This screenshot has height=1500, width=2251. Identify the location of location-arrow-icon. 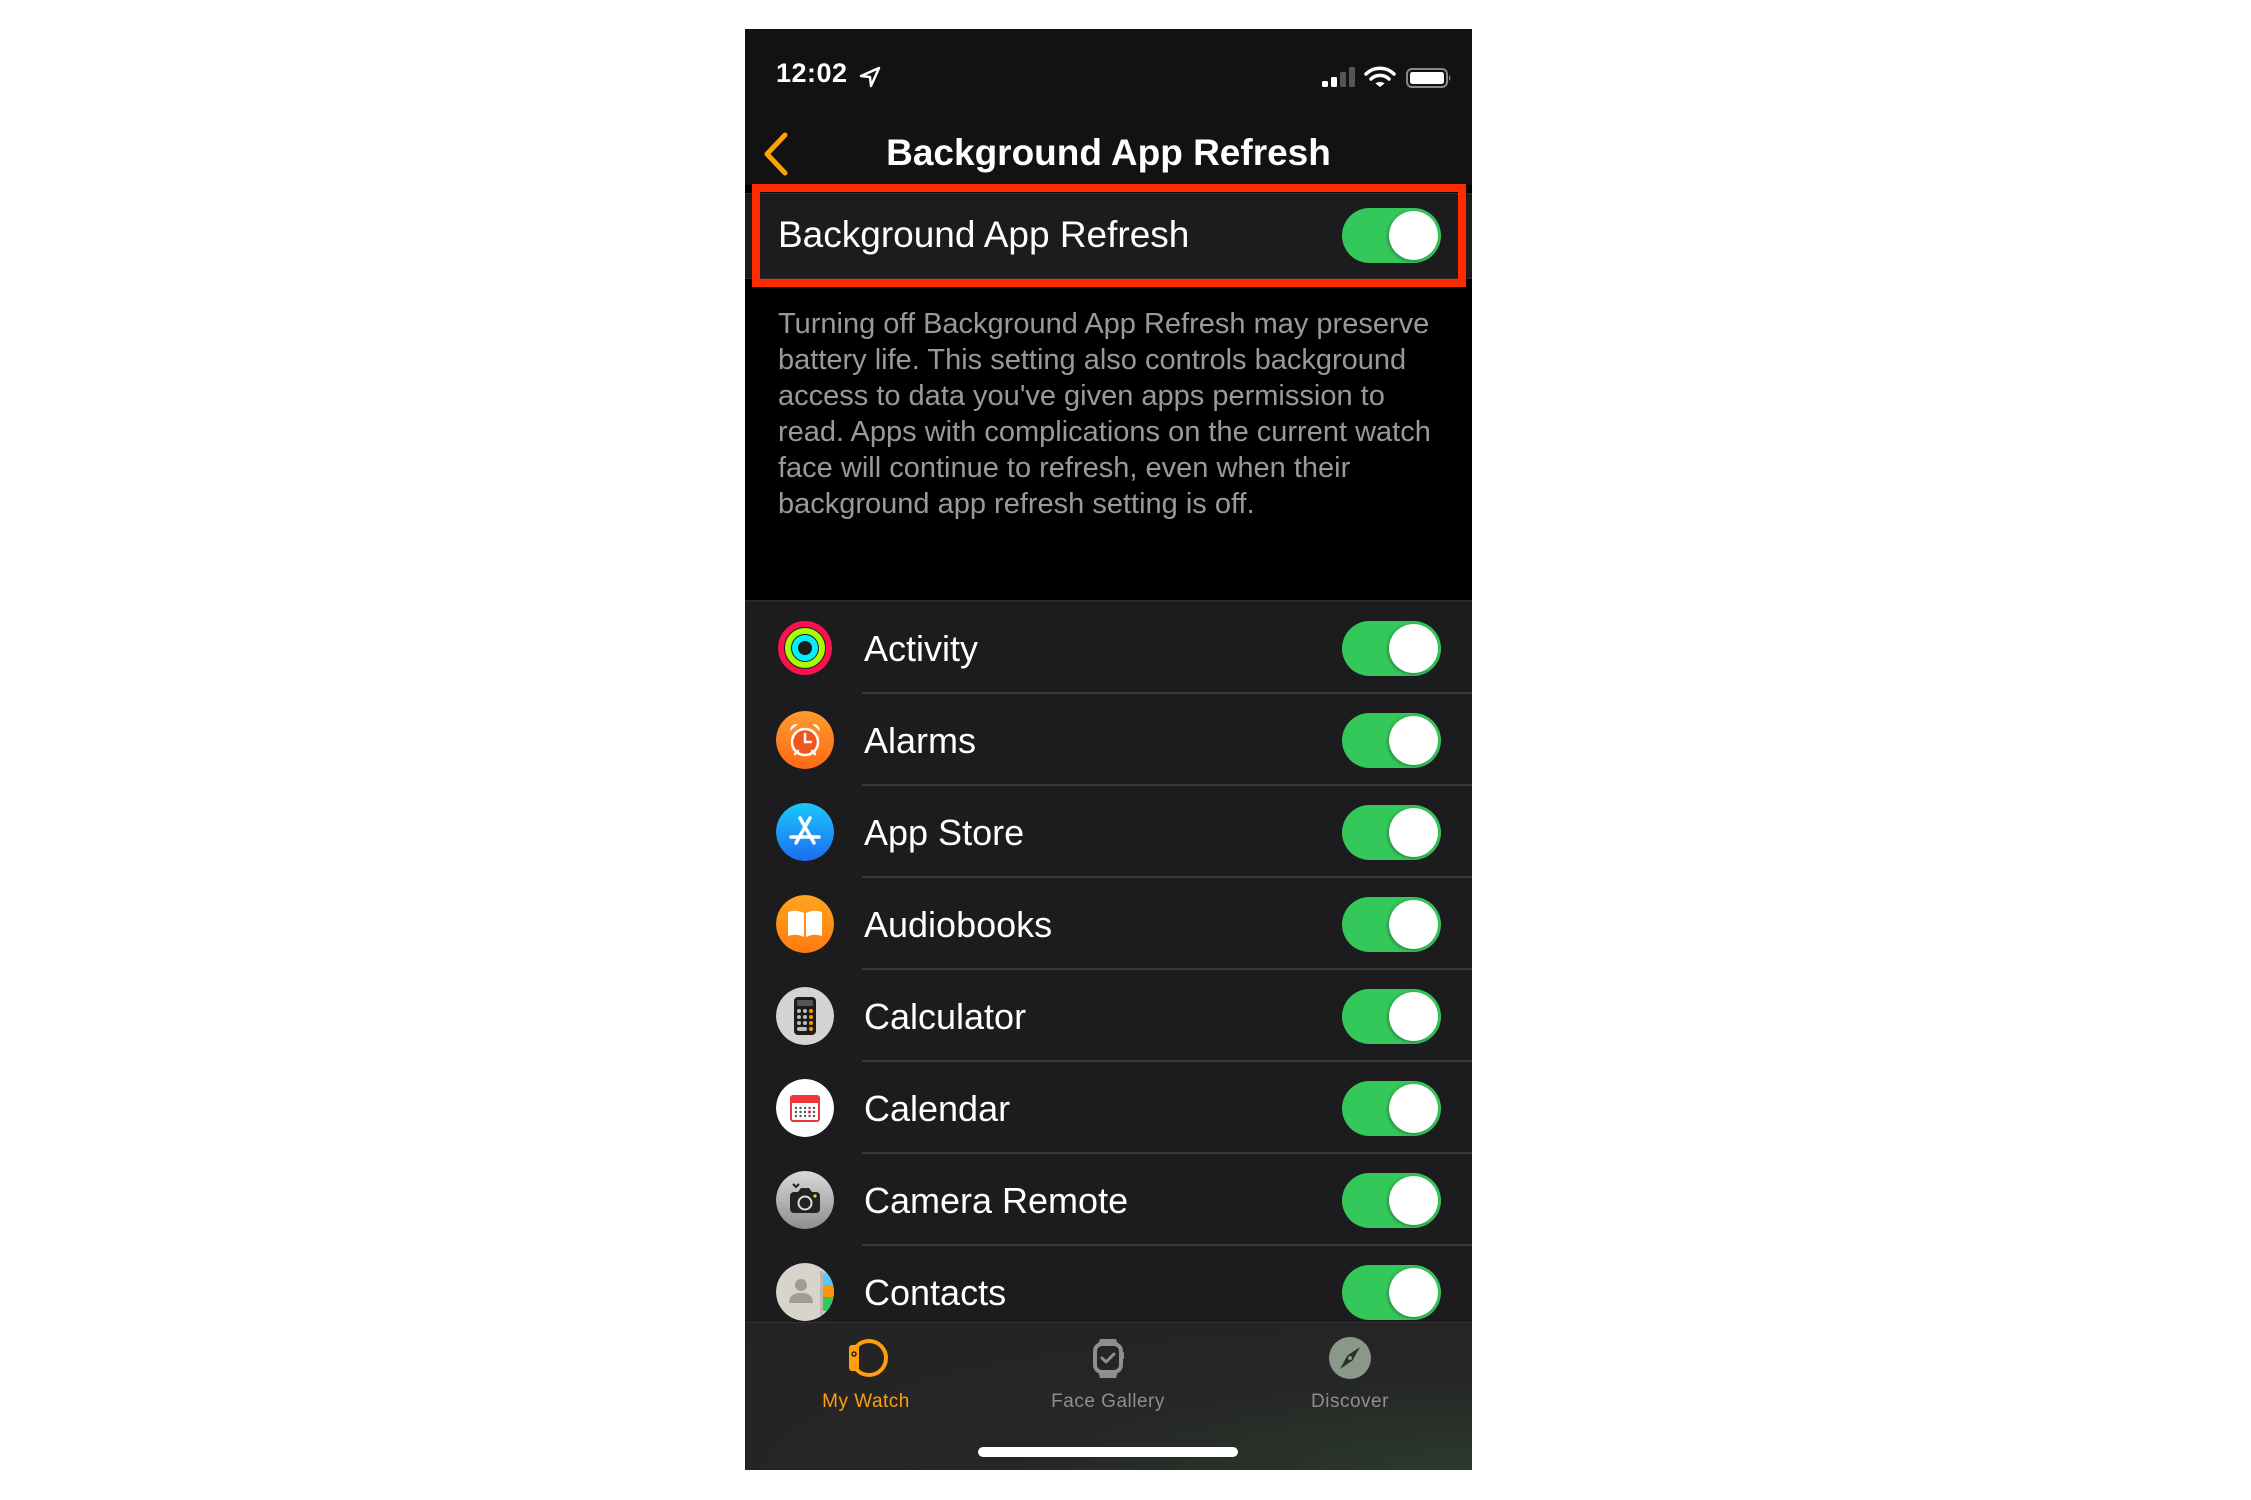
(870, 77).